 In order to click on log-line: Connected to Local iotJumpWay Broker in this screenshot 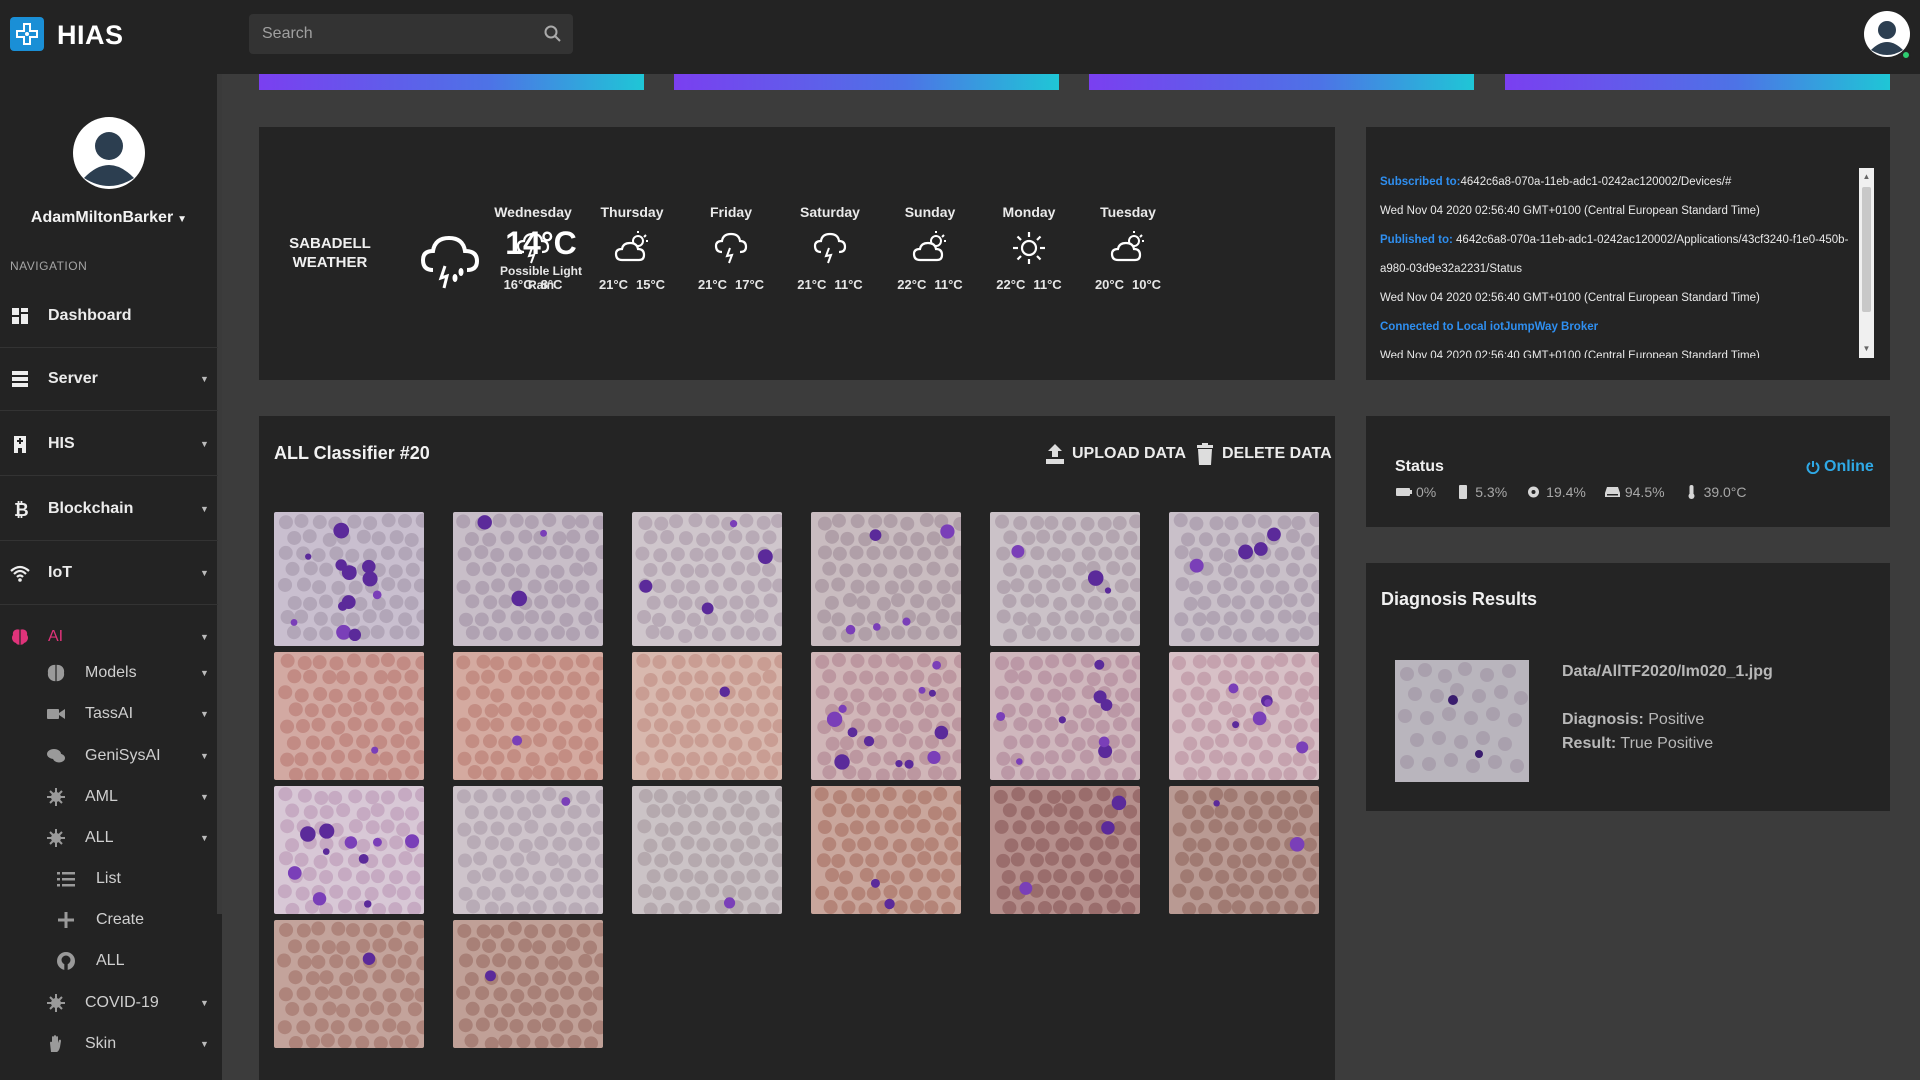, I will do `click(1620, 327)`.